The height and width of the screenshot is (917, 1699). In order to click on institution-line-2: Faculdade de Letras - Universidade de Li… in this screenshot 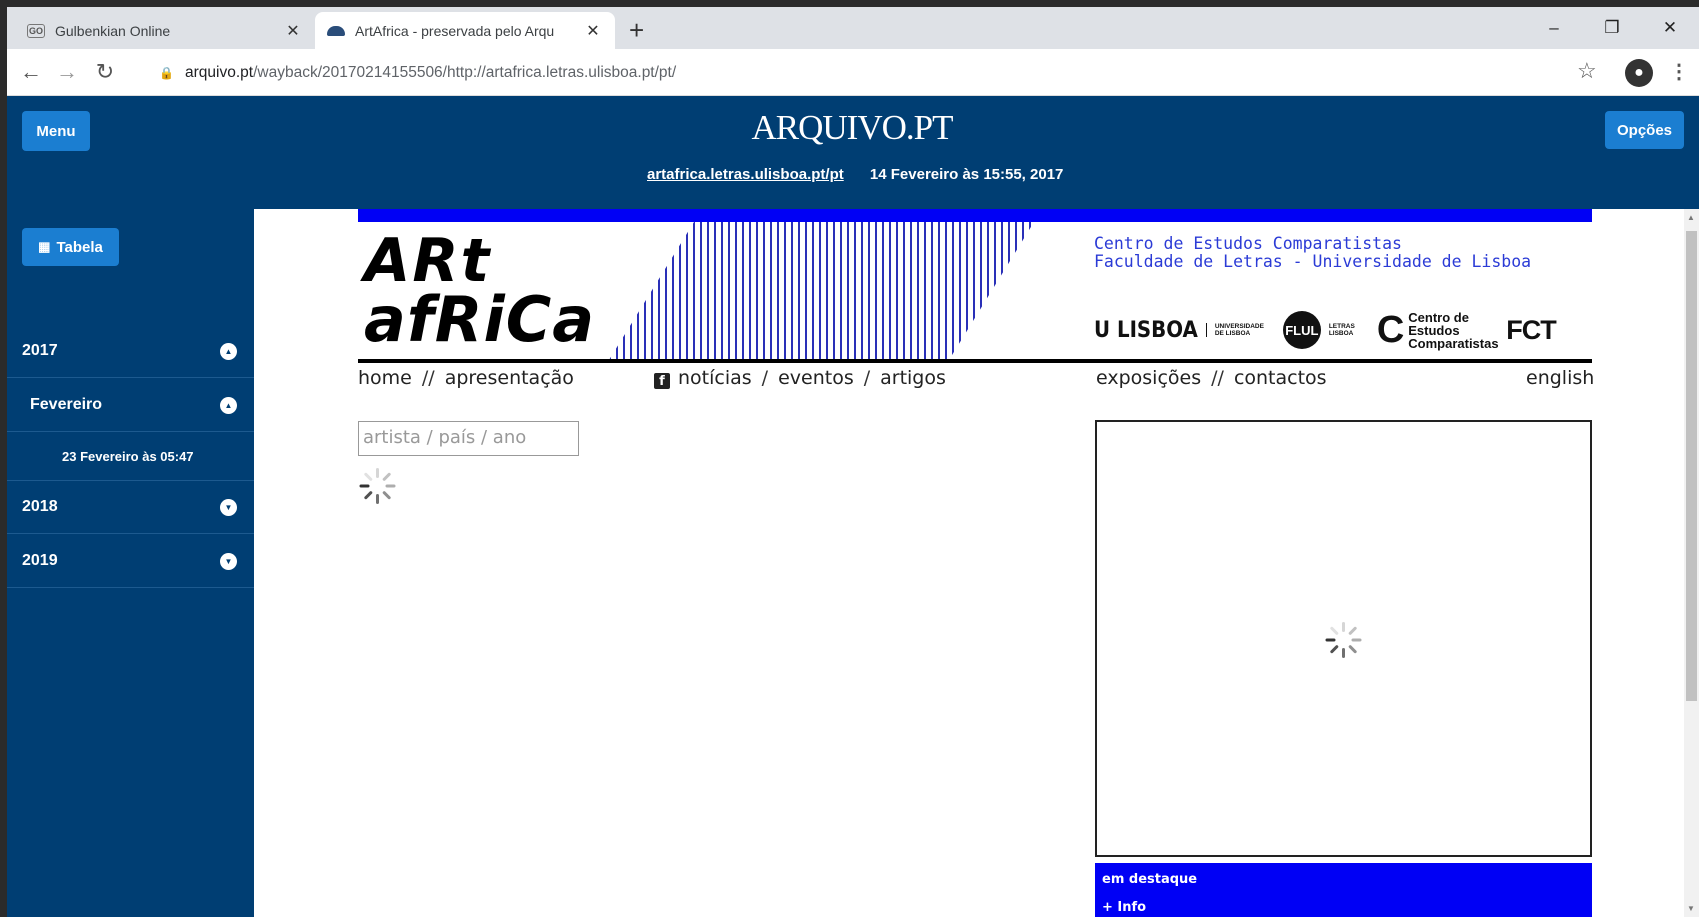, I will do `click(1313, 261)`.